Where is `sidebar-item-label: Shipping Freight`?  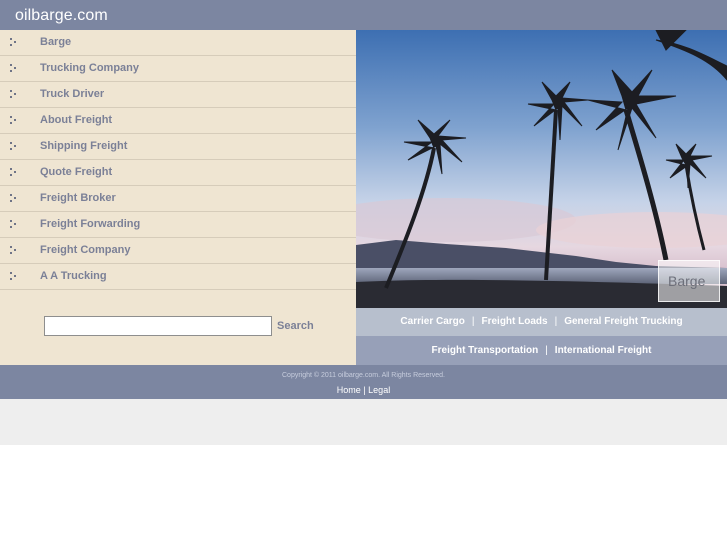 sidebar-item-label: Shipping Freight is located at coordinates (84, 146).